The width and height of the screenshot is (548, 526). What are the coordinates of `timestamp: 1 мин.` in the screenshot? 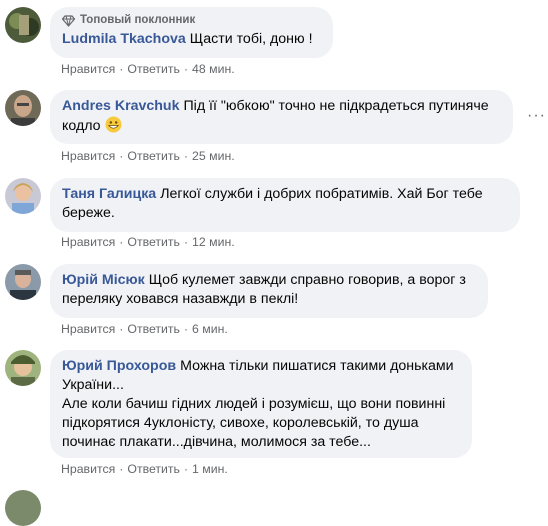 It's located at (210, 469).